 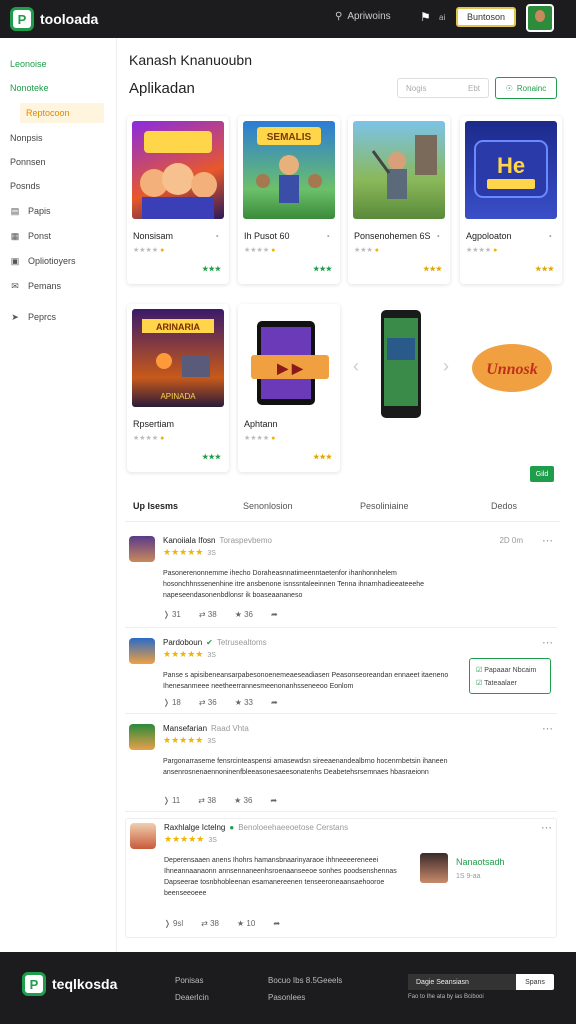 What do you see at coordinates (446, 366) in the screenshot?
I see `carousel-next-icon: ›` at bounding box center [446, 366].